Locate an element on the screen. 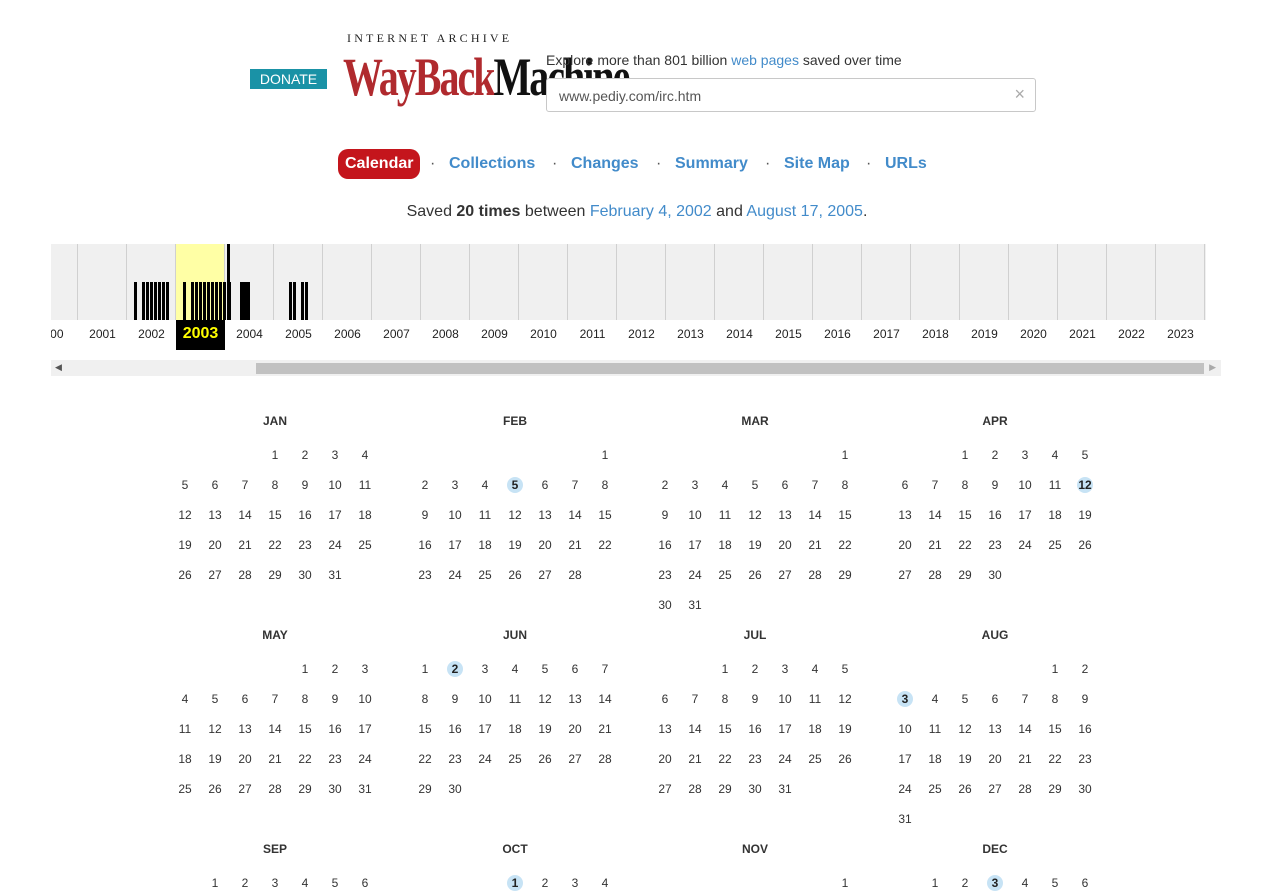 The image size is (1274, 894). web-pages-link: web pages is located at coordinates (765, 60).